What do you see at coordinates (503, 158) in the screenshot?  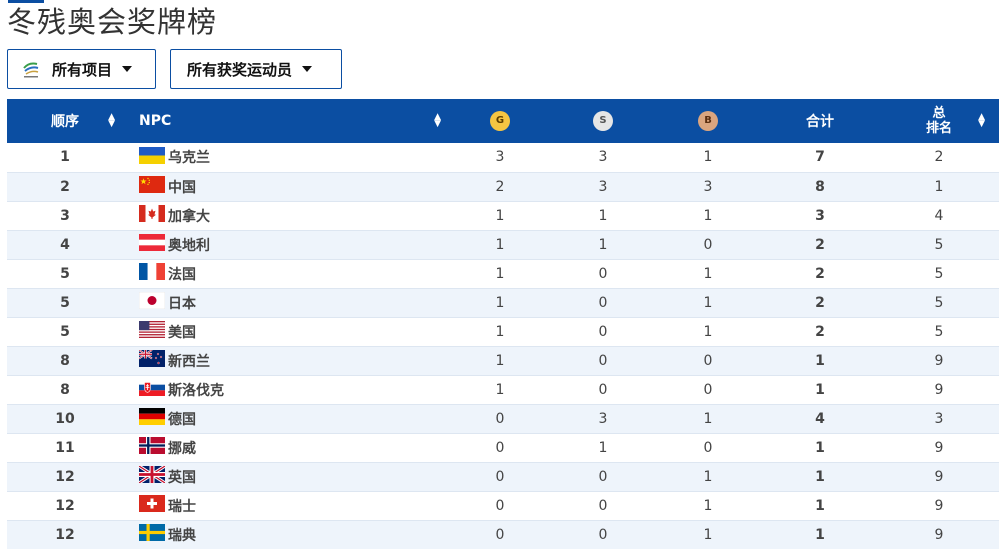 I see `table-row: 1 乌克兰 3 3 1 7 2` at bounding box center [503, 158].